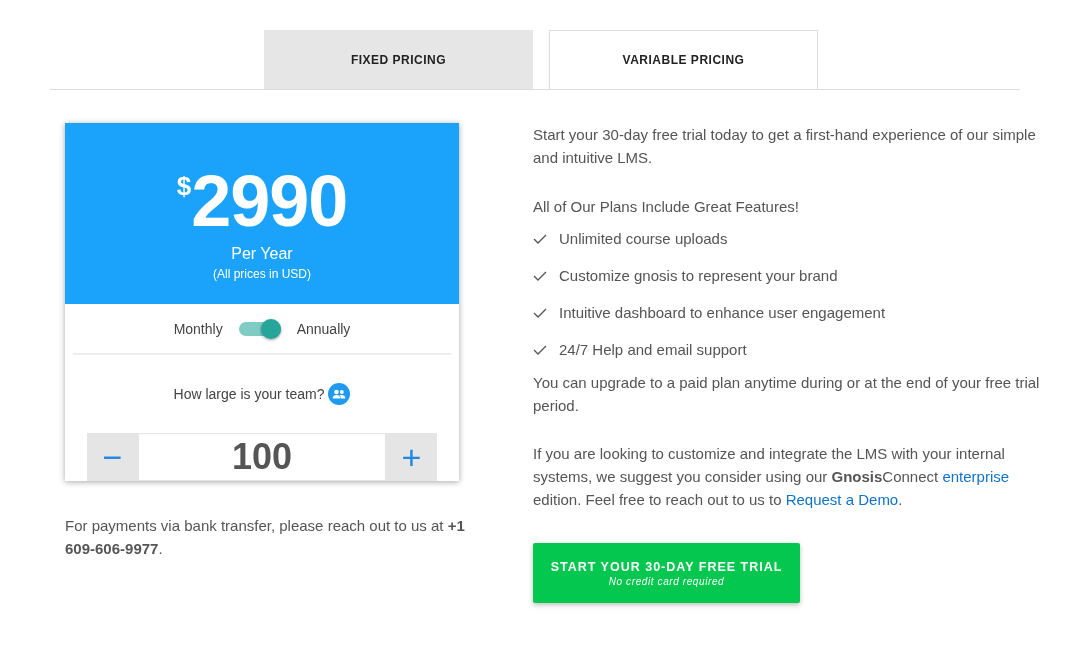 This screenshot has height=647, width=1070. I want to click on annually-label: Annually, so click(323, 328).